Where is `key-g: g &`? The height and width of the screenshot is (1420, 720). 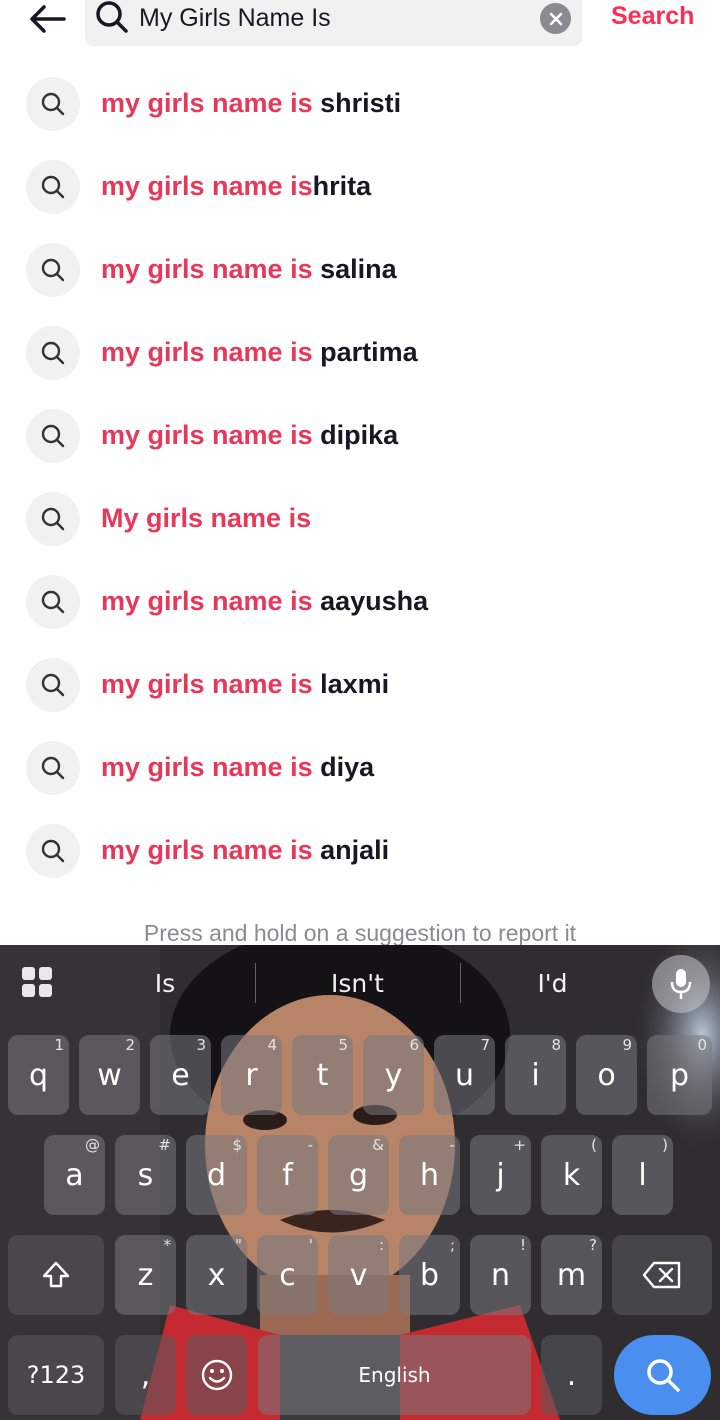
key-g: g & is located at coordinates (358, 1175).